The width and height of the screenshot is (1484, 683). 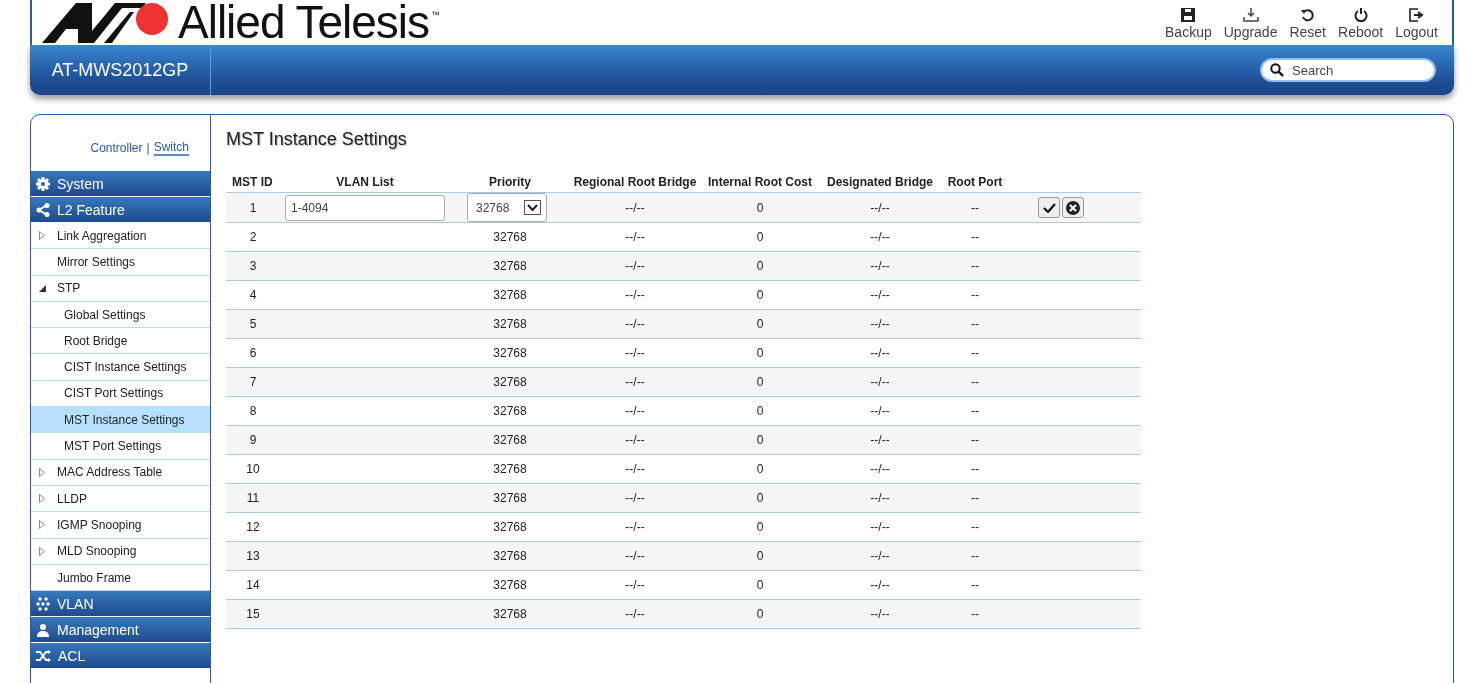 I want to click on person-icon, so click(x=43, y=629).